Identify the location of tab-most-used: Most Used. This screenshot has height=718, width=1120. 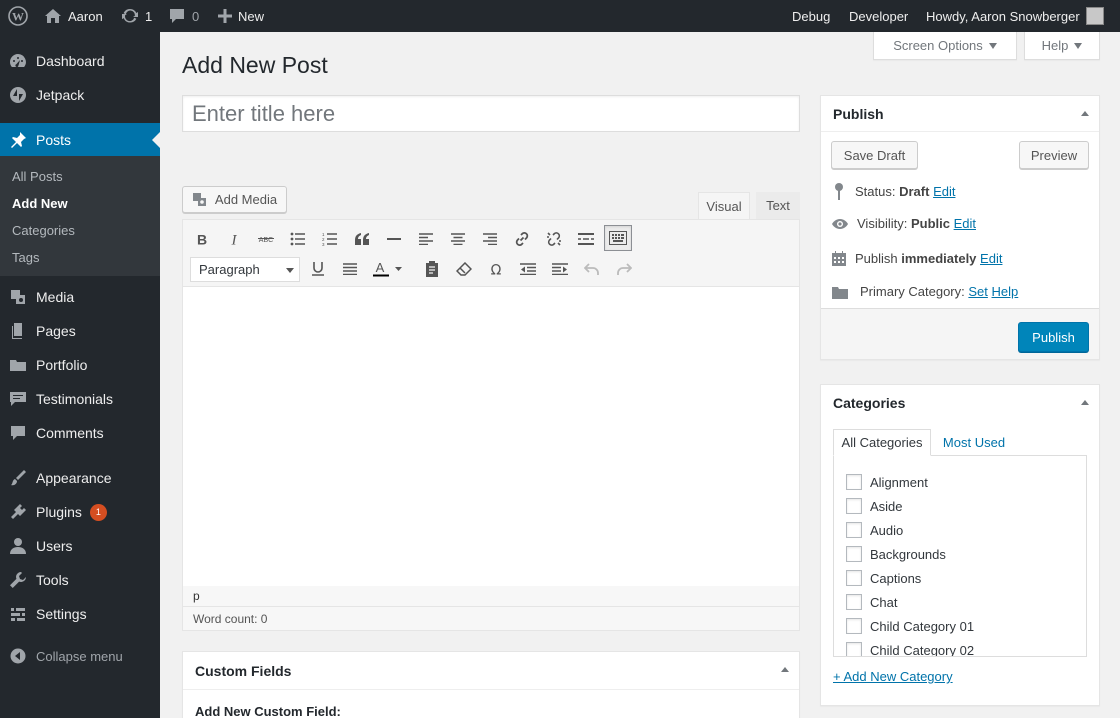
(974, 442).